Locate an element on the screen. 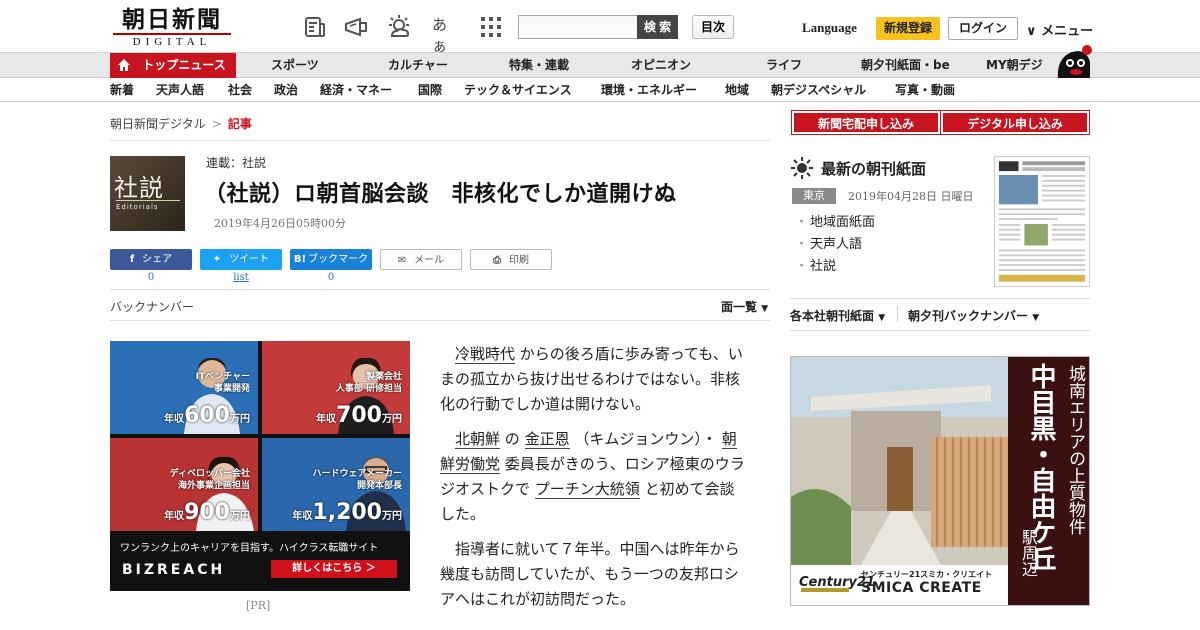  sun-icon is located at coordinates (802, 168).